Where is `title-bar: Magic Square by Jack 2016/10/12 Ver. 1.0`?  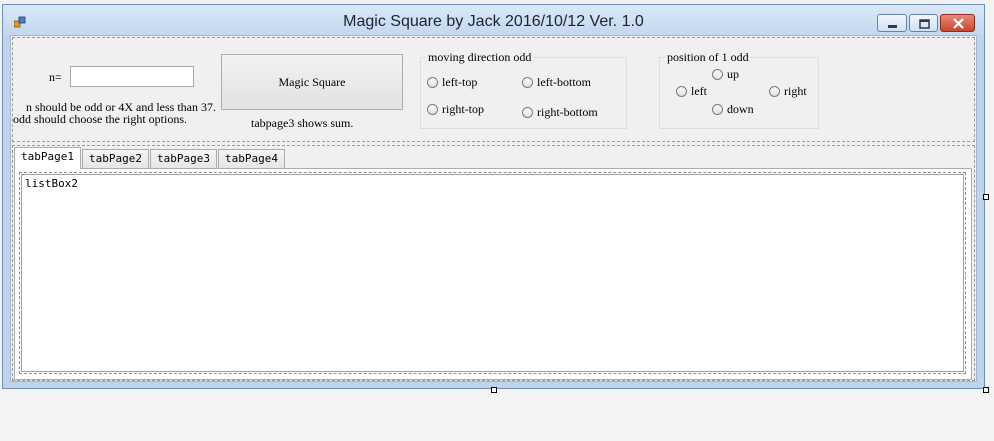 title-bar: Magic Square by Jack 2016/10/12 Ver. 1.0 is located at coordinates (493, 20).